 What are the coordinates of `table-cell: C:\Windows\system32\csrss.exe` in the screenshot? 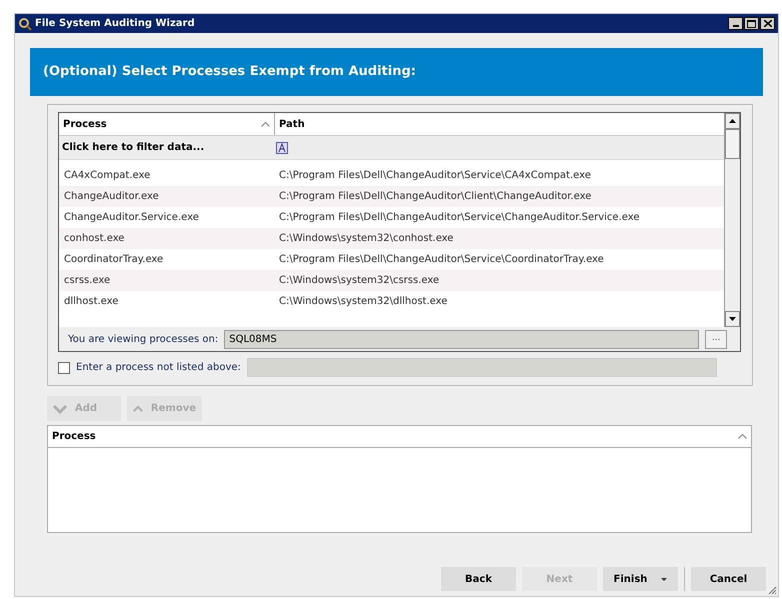 It's located at (357, 280).